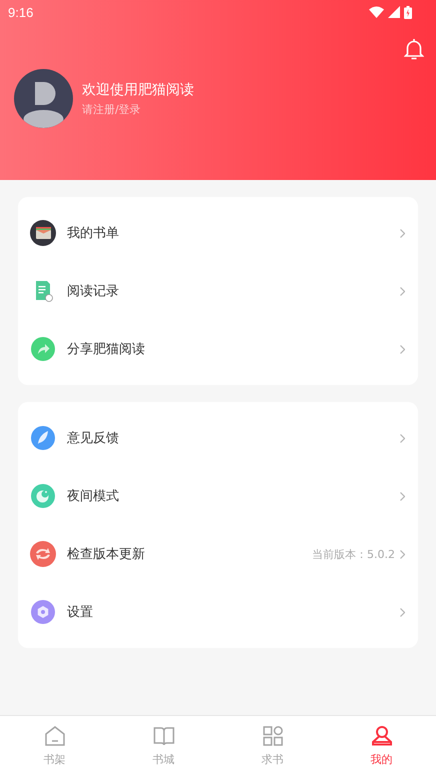 The image size is (436, 775). What do you see at coordinates (218, 291) in the screenshot?
I see `menu-item: 阅读记录` at bounding box center [218, 291].